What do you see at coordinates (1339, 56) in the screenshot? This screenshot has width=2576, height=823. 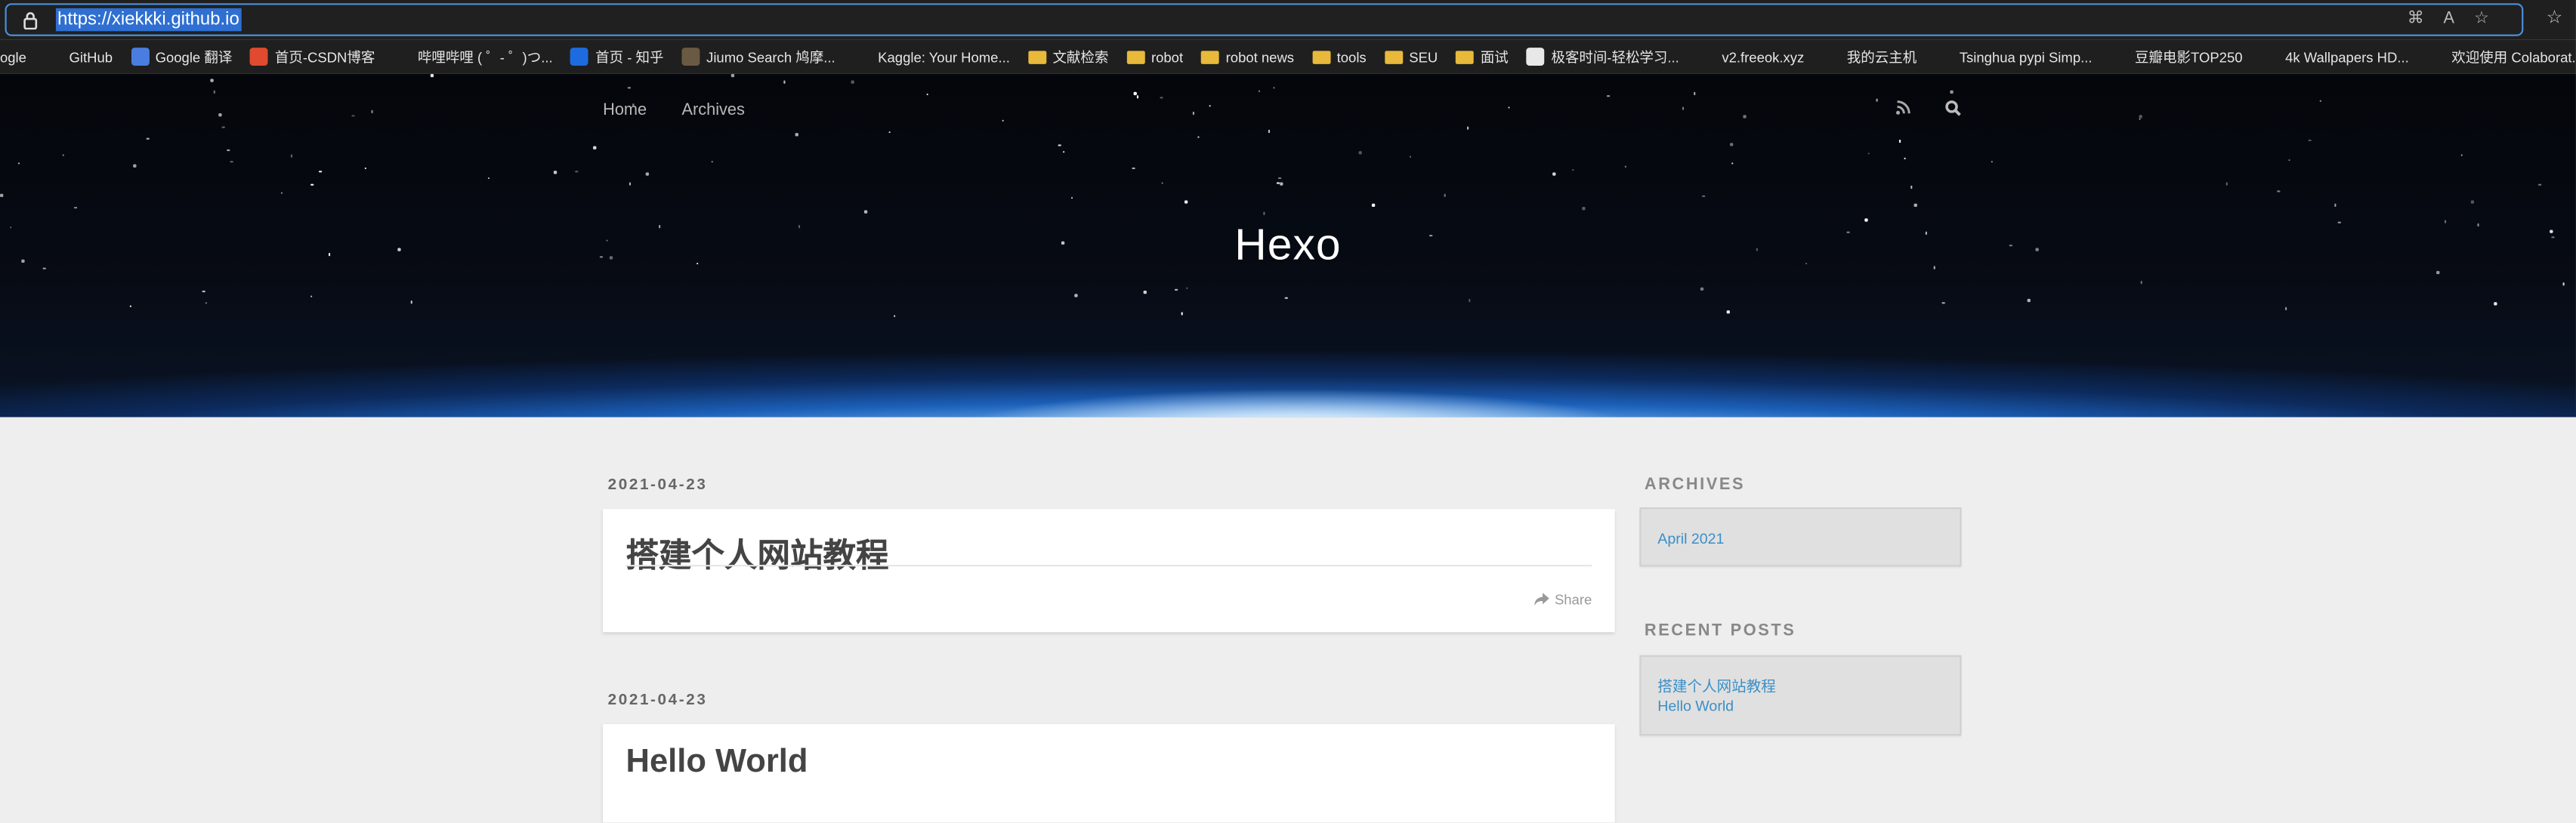 I see `bookmark-item: tools` at bounding box center [1339, 56].